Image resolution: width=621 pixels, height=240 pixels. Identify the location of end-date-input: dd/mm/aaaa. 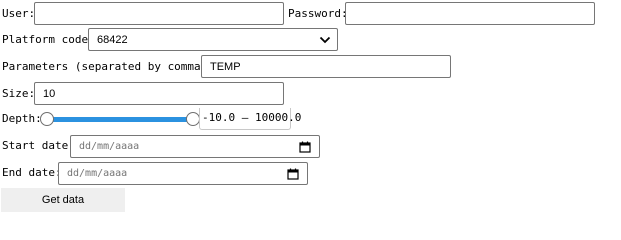
(183, 173).